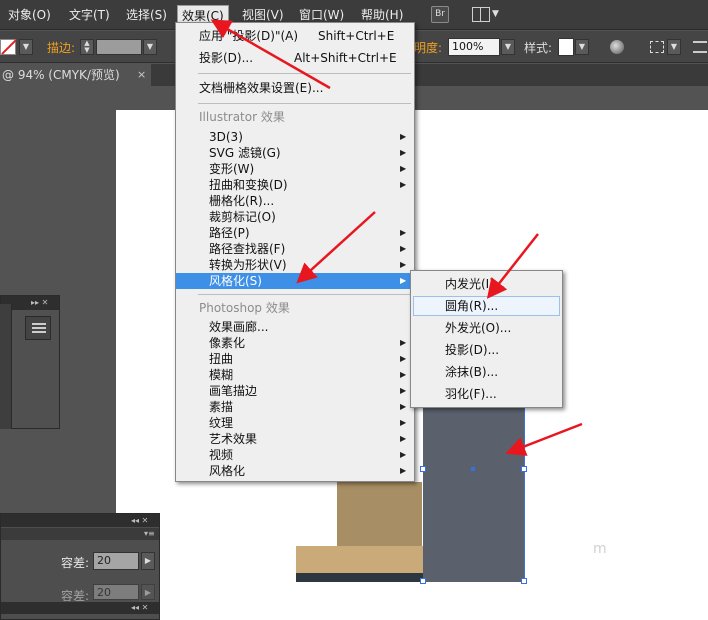  I want to click on chevron-down-icon: ▼, so click(495, 14).